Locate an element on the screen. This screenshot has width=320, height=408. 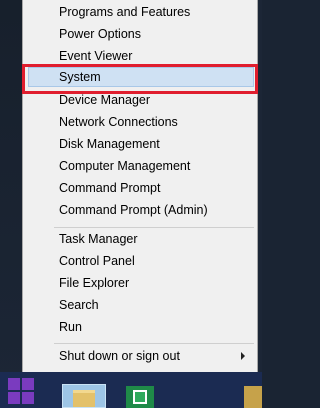
desktop-background-right is located at coordinates (260, 204).